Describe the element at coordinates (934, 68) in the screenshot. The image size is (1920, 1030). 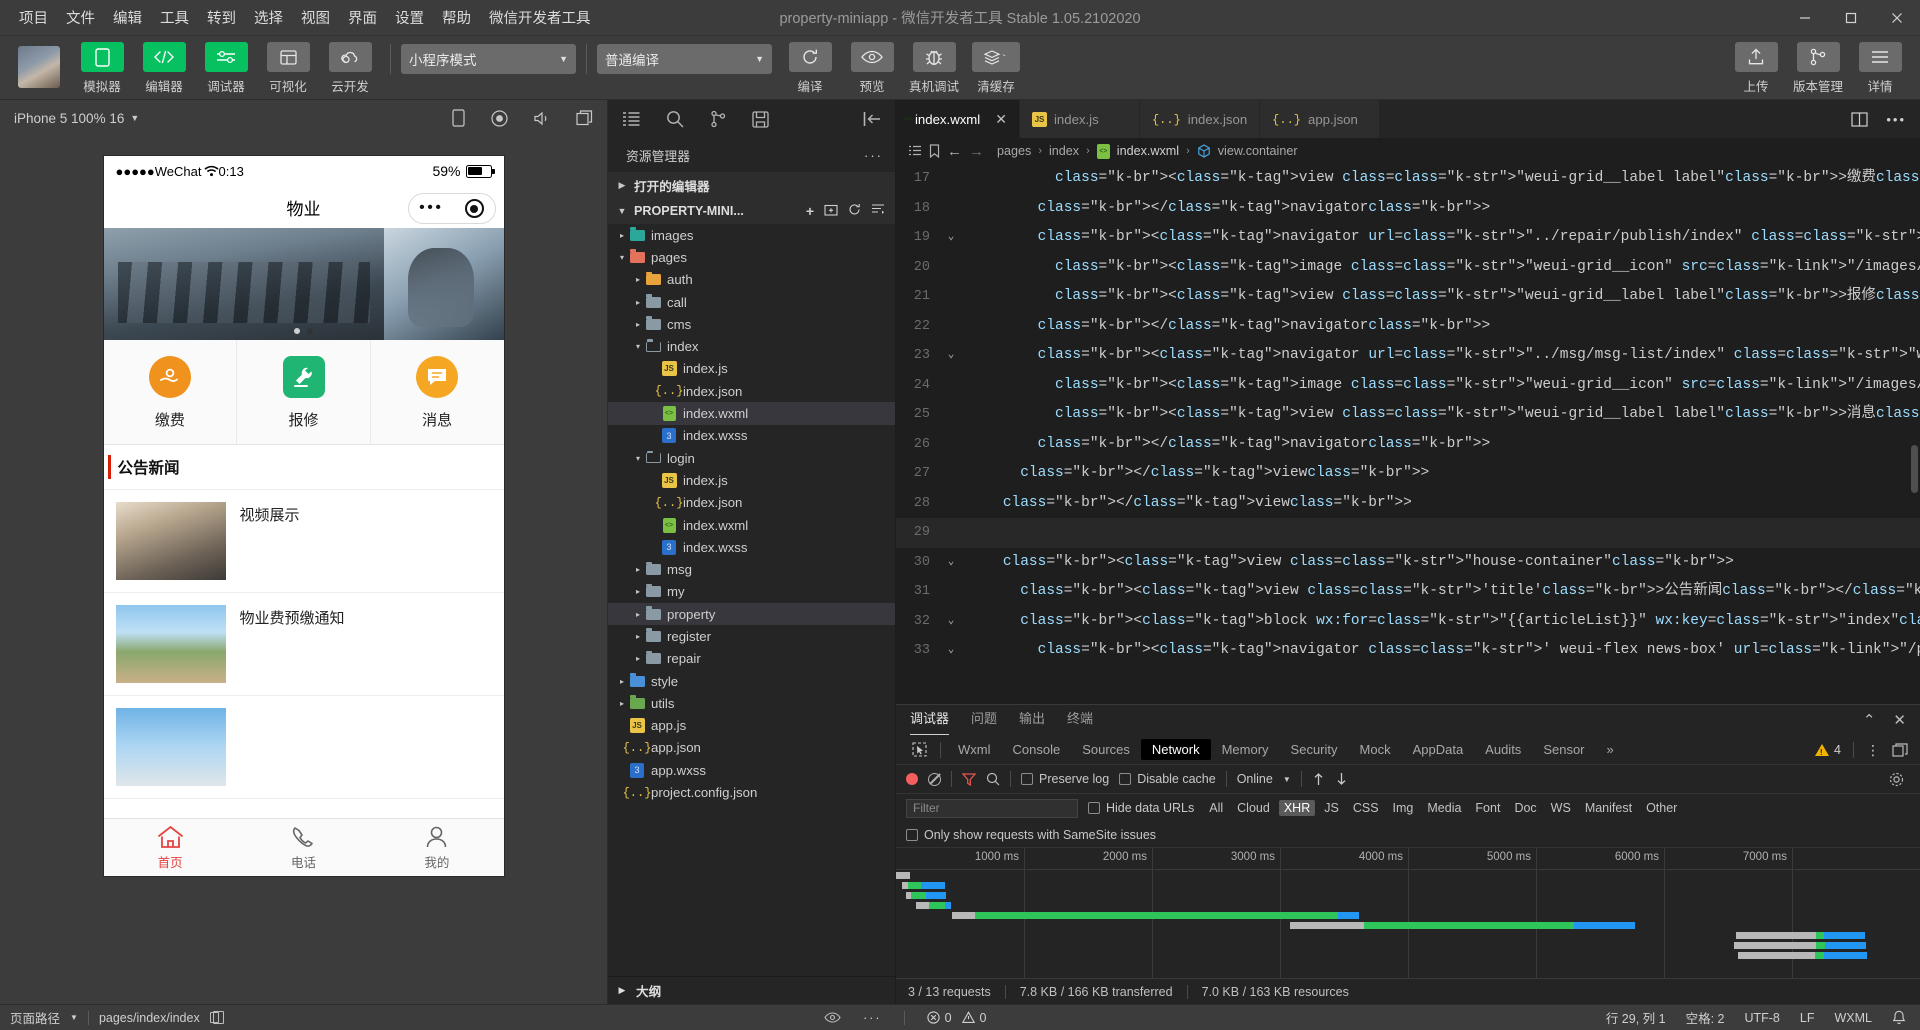
I see `toolbar-item-realdebug: 真机调试` at that location.